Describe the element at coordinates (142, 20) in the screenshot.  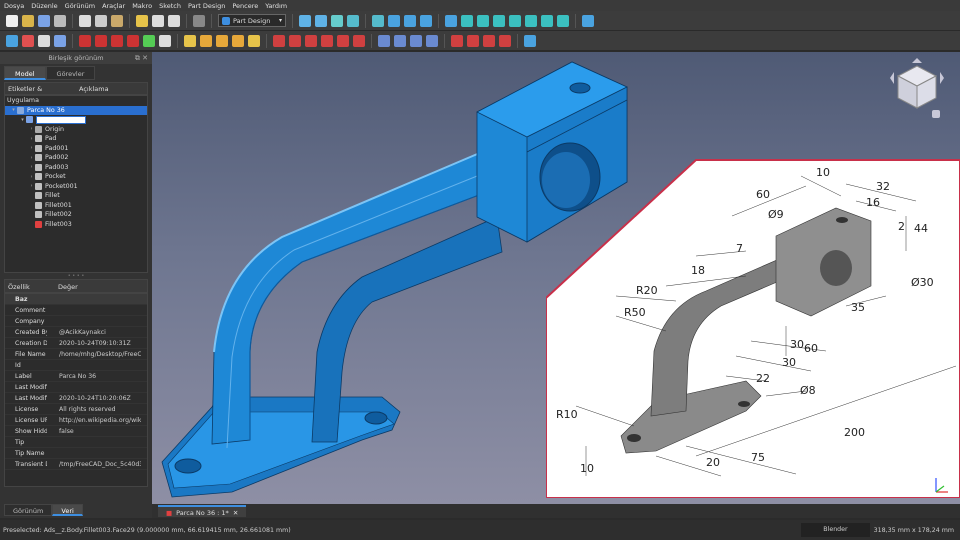
I see `undo-icon` at that location.